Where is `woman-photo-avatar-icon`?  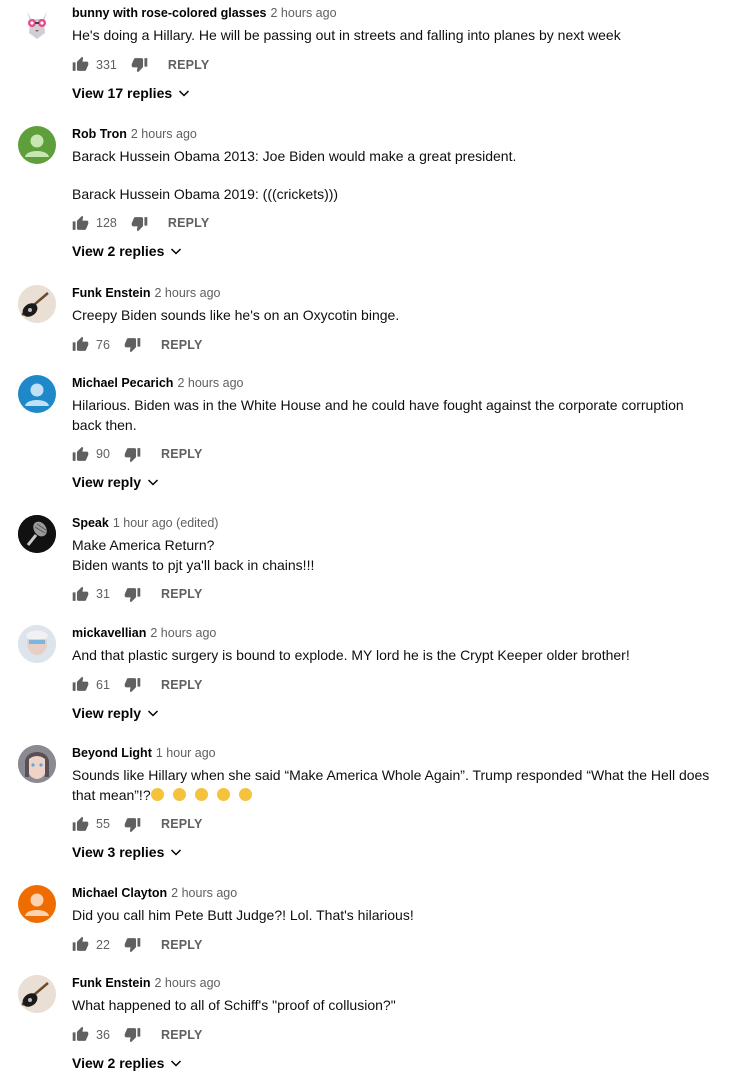 woman-photo-avatar-icon is located at coordinates (37, 764).